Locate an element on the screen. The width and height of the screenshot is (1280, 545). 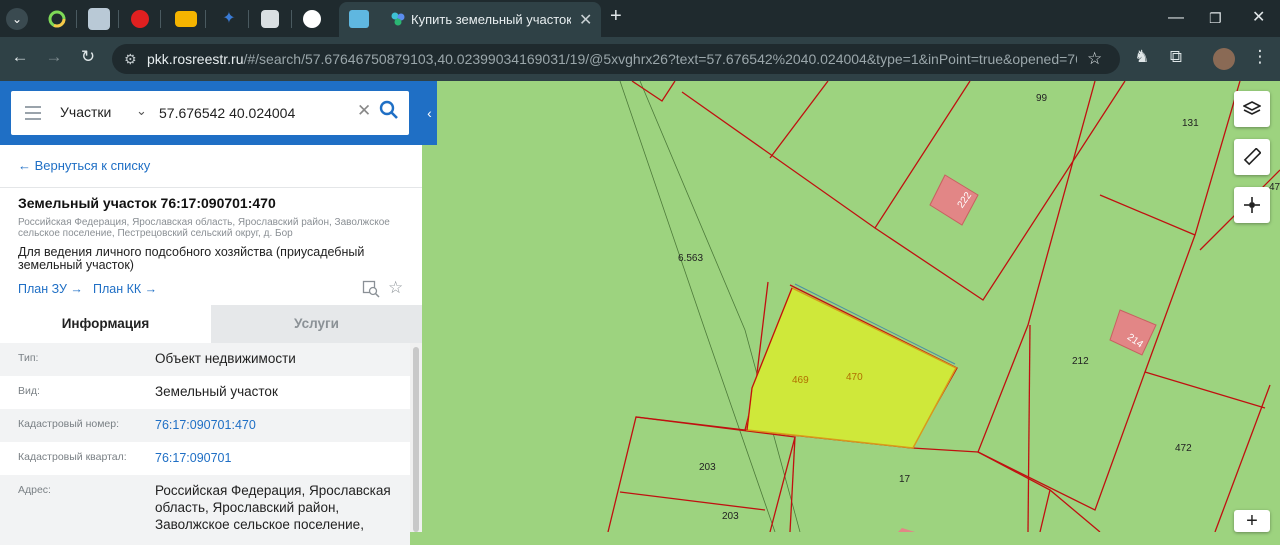
tab-title: Купить земельный участок в Я is located at coordinates (491, 19).